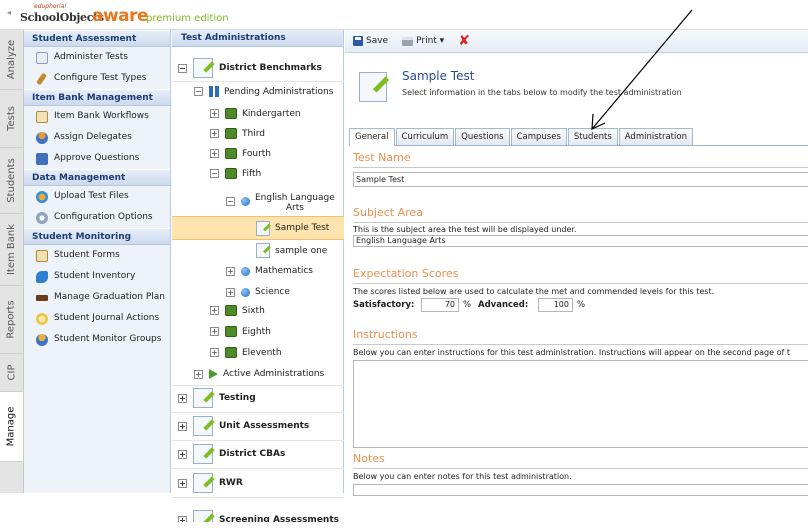  I want to click on nav-item-administer-tests: Administer Tests, so click(97, 57).